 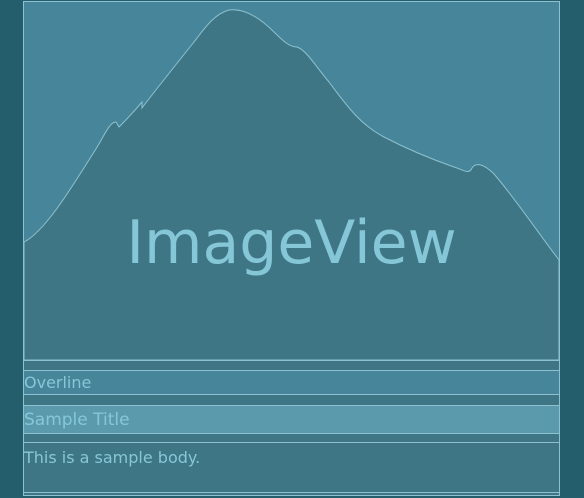 I want to click on spacer-lower, so click(x=291, y=438).